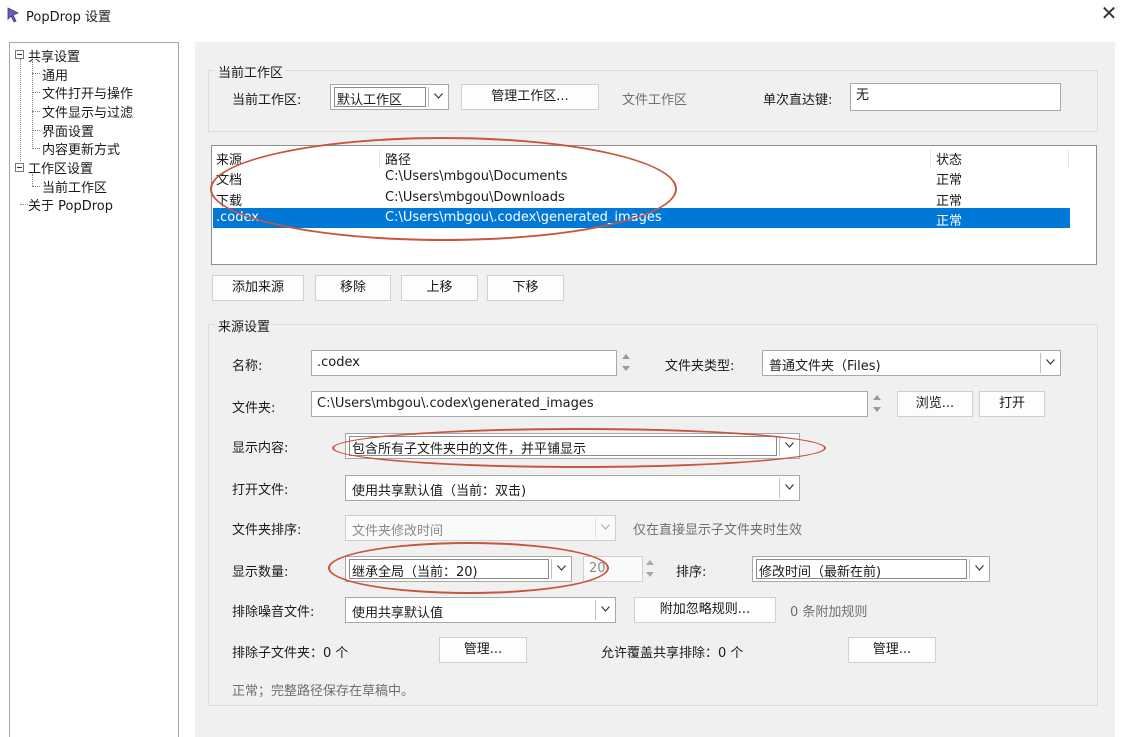 The height and width of the screenshot is (737, 1128). Describe the element at coordinates (572, 446) in the screenshot. I see `display-content-select: 包含所有子文件夹中的文件，并平铺显示` at that location.